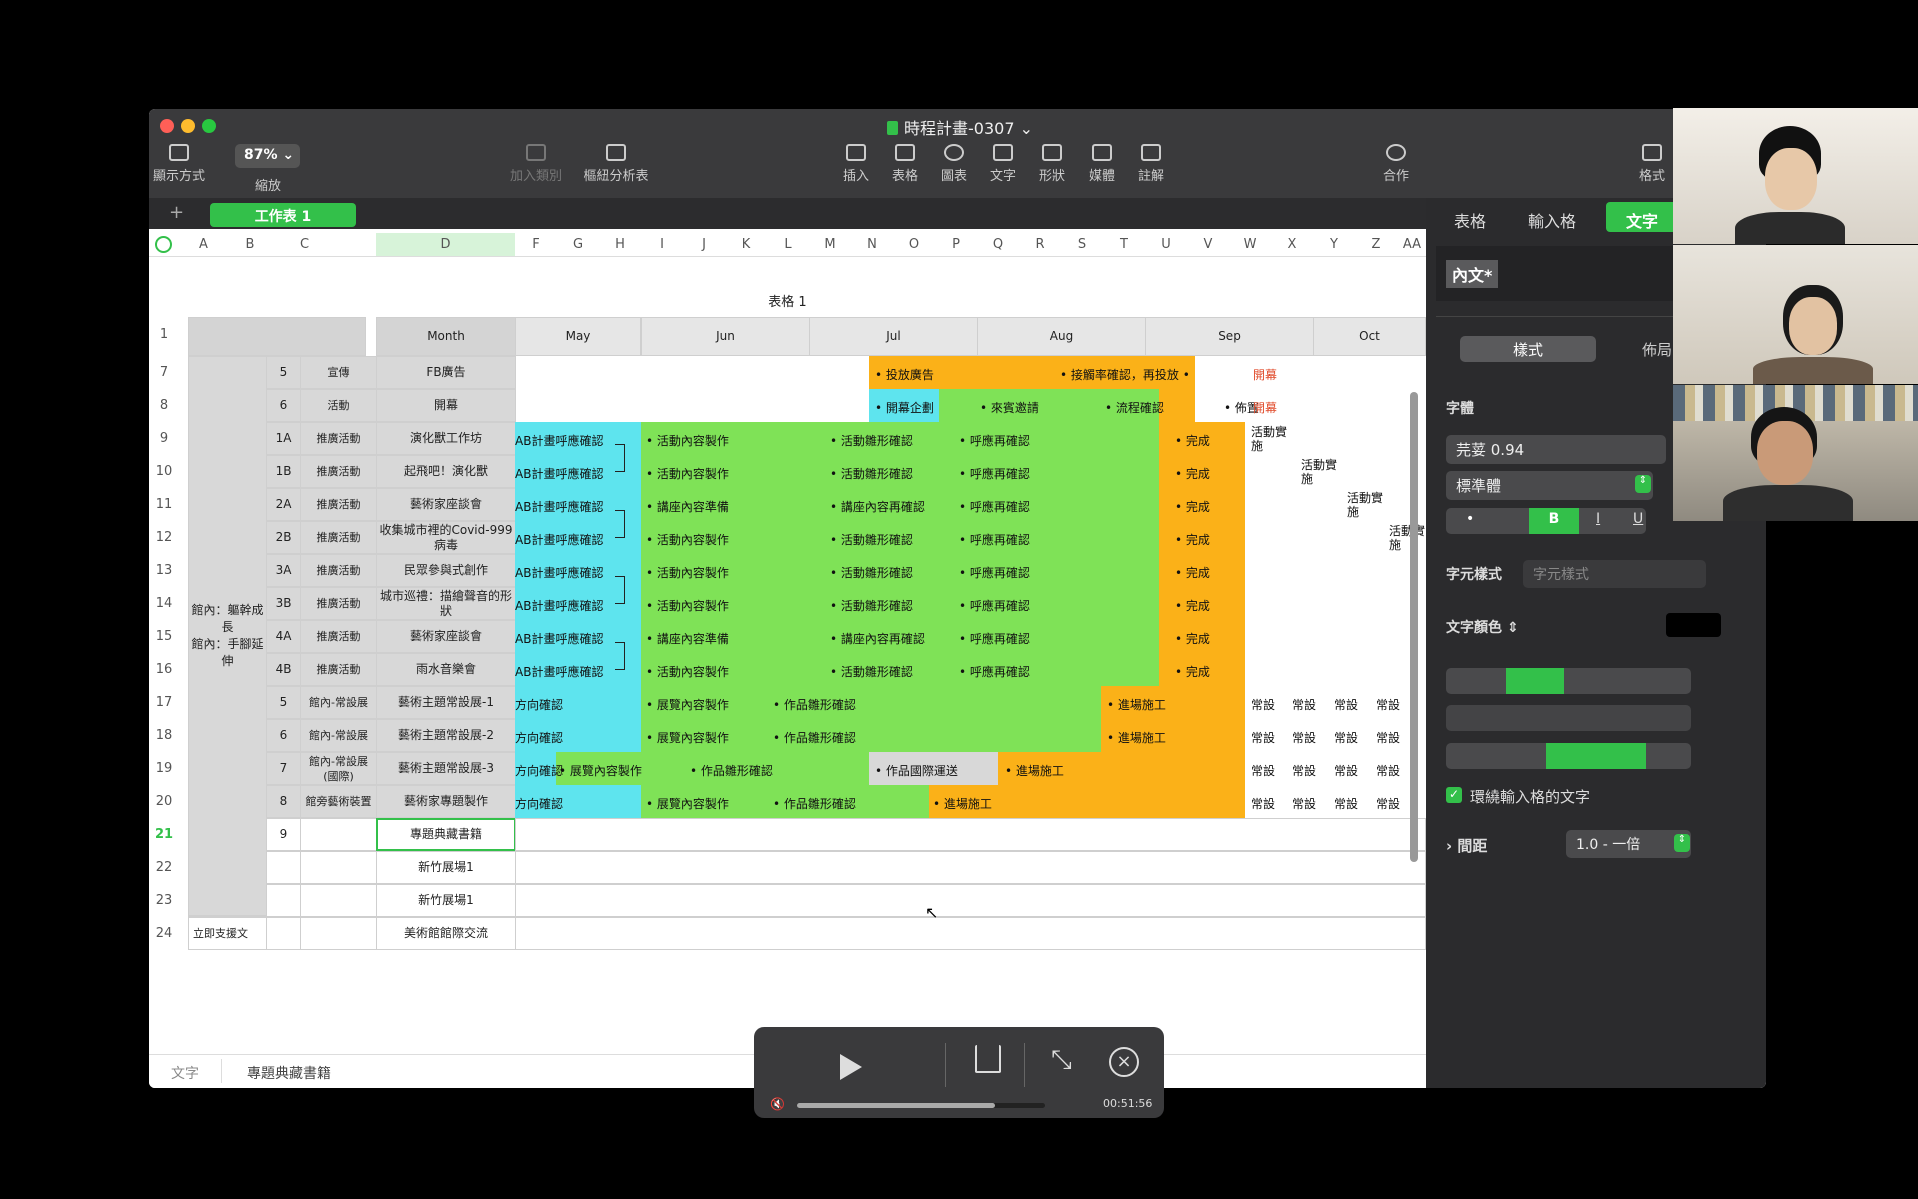 The image size is (1918, 1199). Describe the element at coordinates (1412, 244) in the screenshot. I see `col-aa: AA` at that location.